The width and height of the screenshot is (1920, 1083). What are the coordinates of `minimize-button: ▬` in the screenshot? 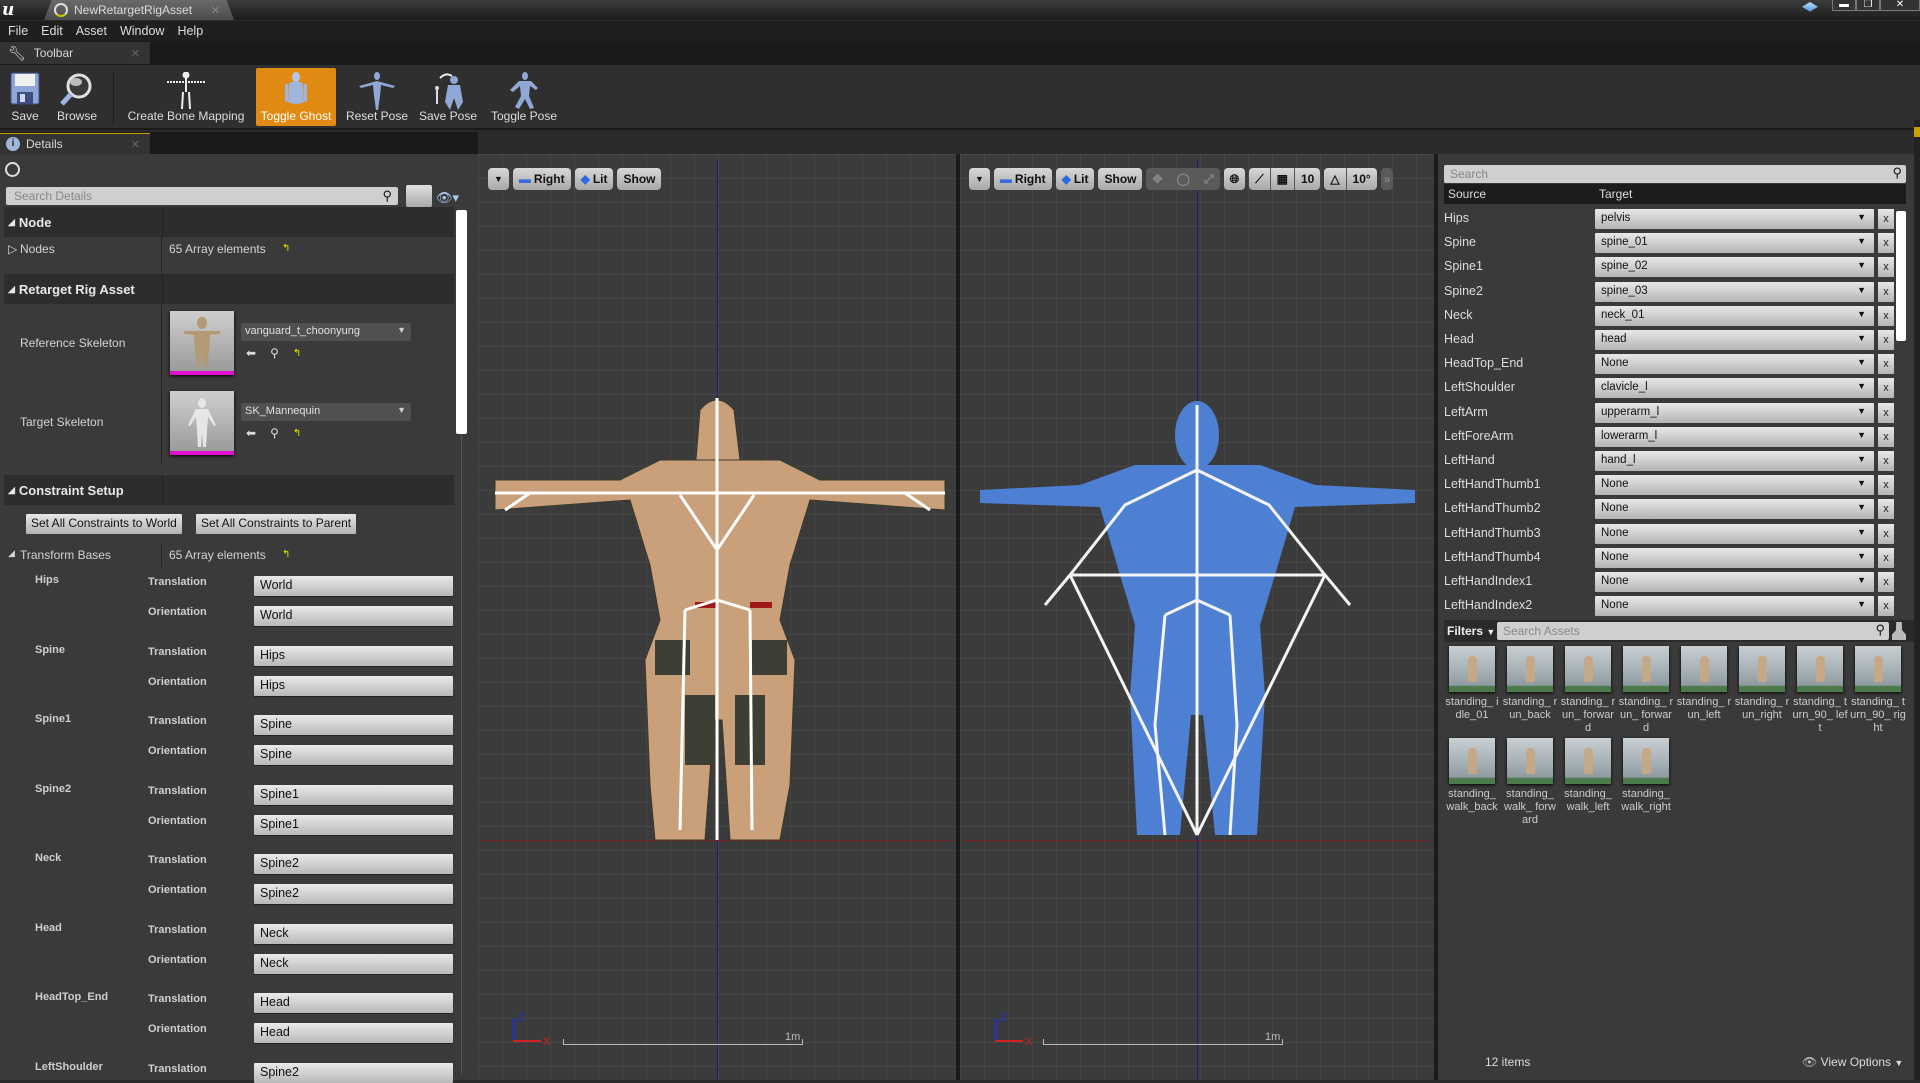 It's located at (1844, 5).